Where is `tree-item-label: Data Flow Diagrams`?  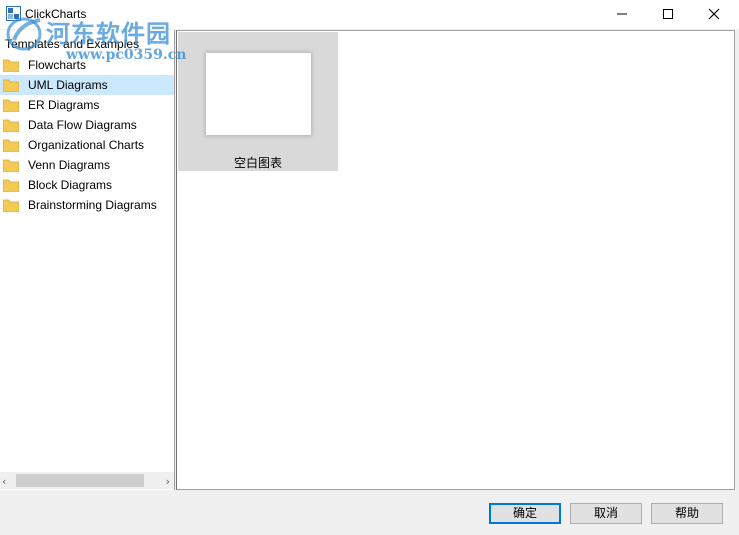
tree-item-label: Data Flow Diagrams is located at coordinates (82, 125).